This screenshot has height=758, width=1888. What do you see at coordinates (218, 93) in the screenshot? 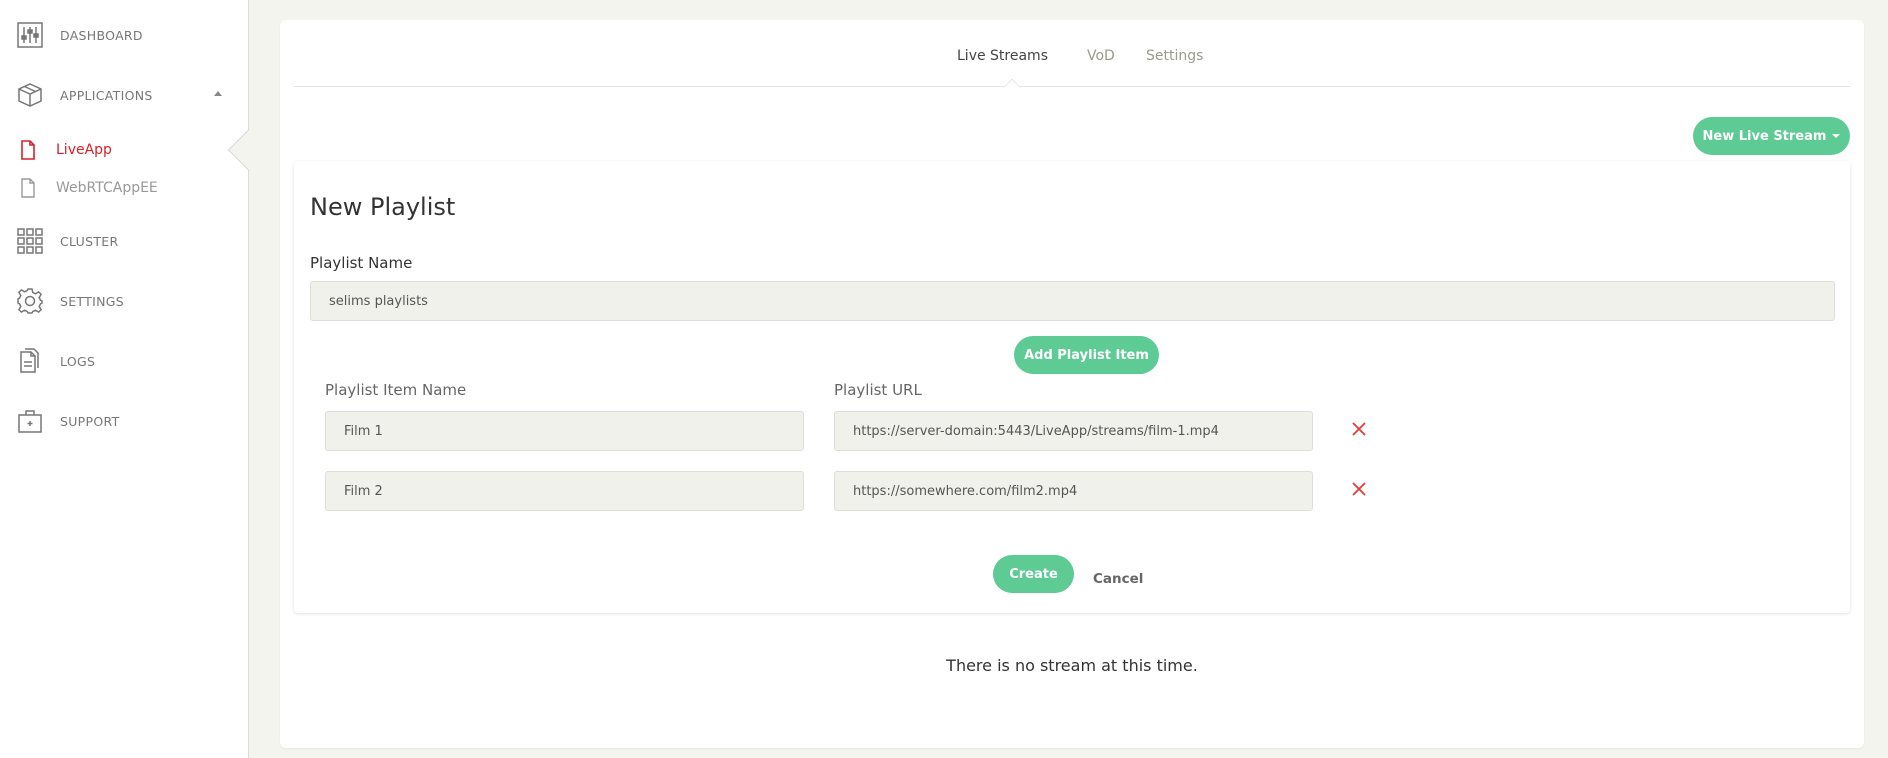
I see `chevron-up-icon` at bounding box center [218, 93].